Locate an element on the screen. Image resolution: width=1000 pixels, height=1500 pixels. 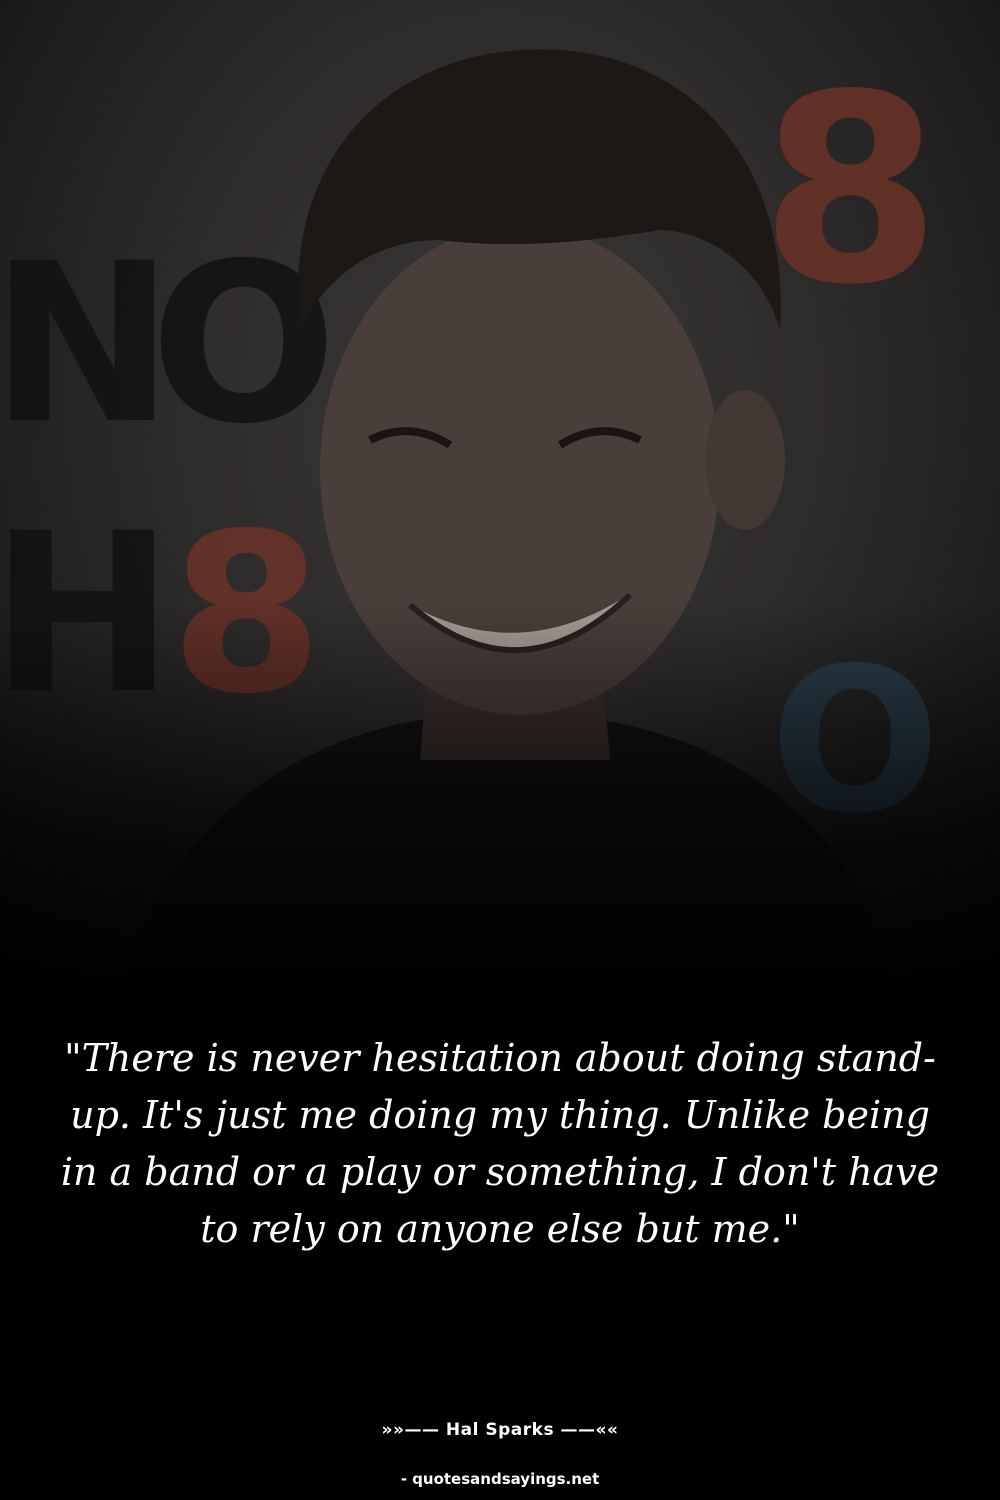
source-credit: - quotesandsayings.net is located at coordinates (500, 1479).